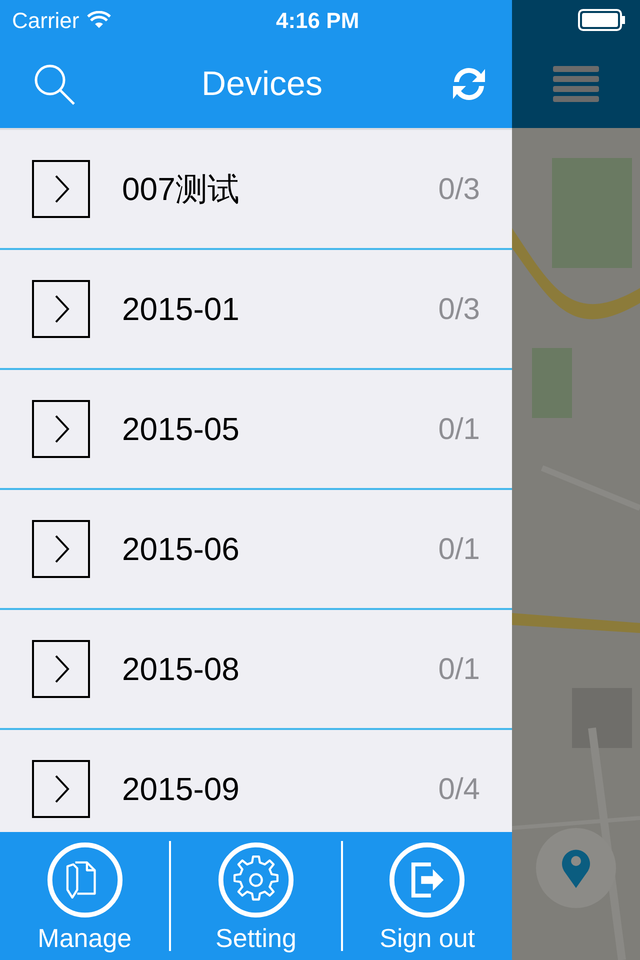 The height and width of the screenshot is (960, 640). I want to click on search-icon, so click(54, 84).